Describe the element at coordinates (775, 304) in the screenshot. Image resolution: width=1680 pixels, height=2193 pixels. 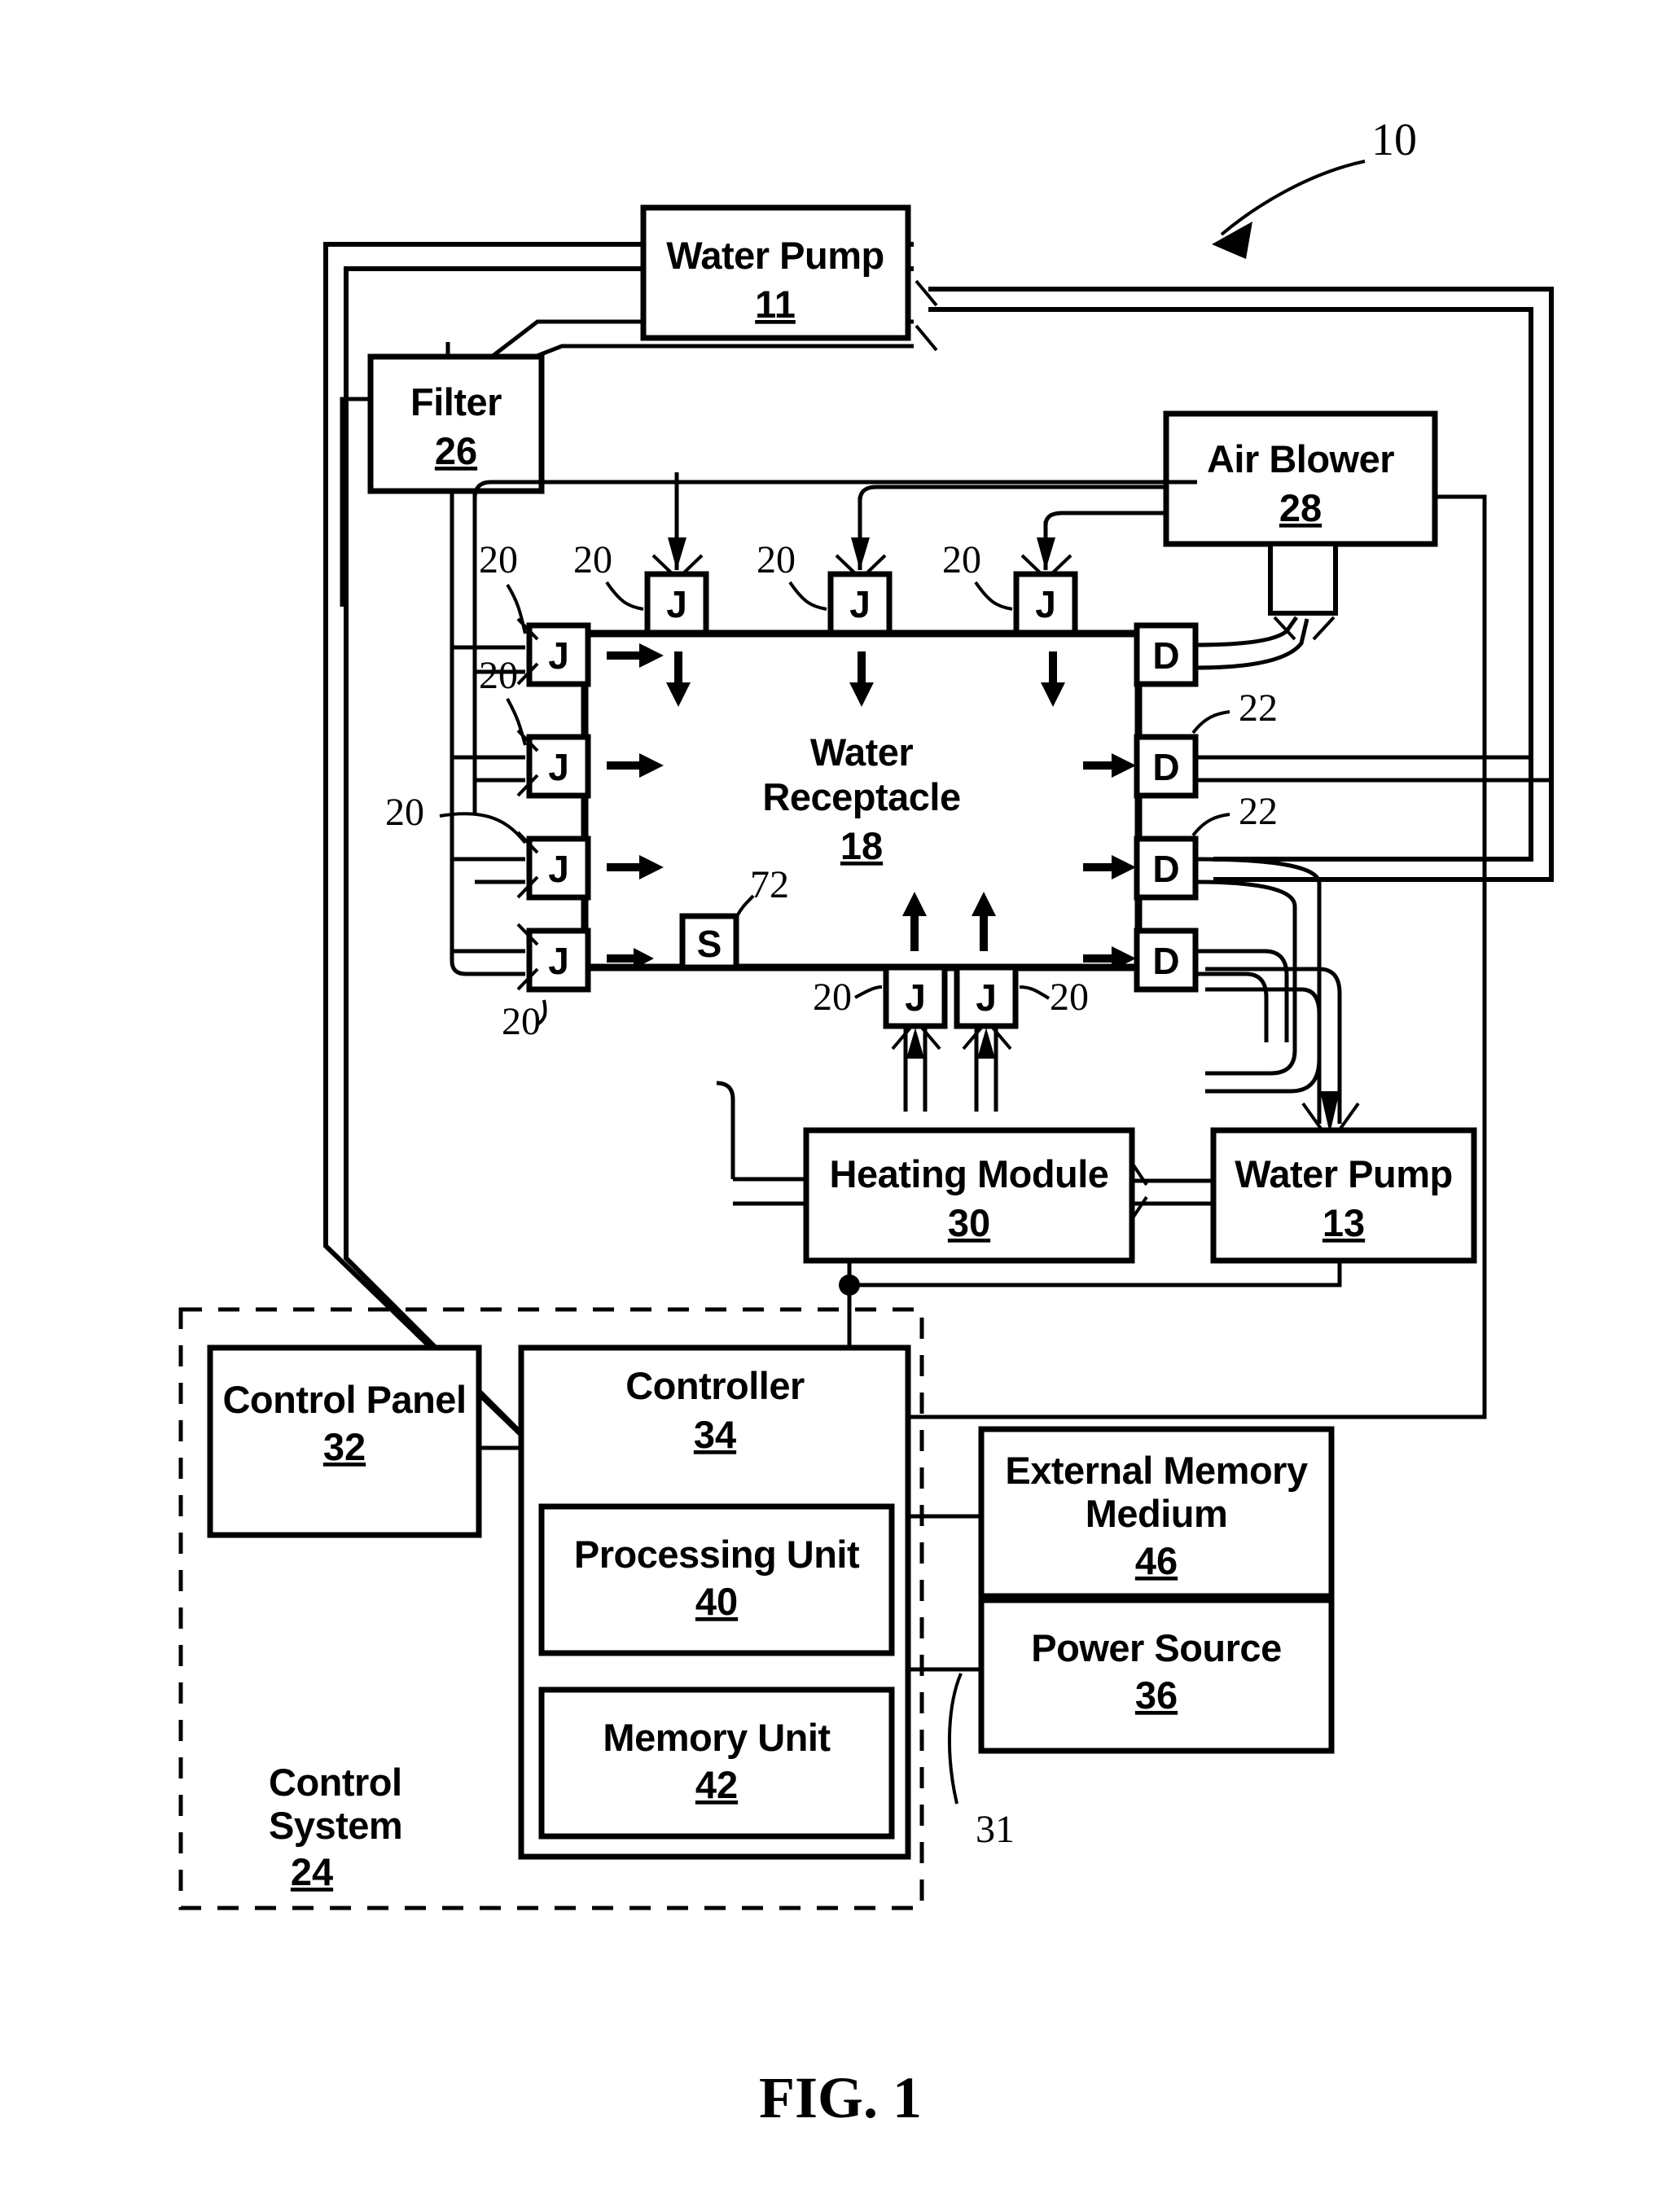
I see `water-pump-11-ref: 11` at that location.